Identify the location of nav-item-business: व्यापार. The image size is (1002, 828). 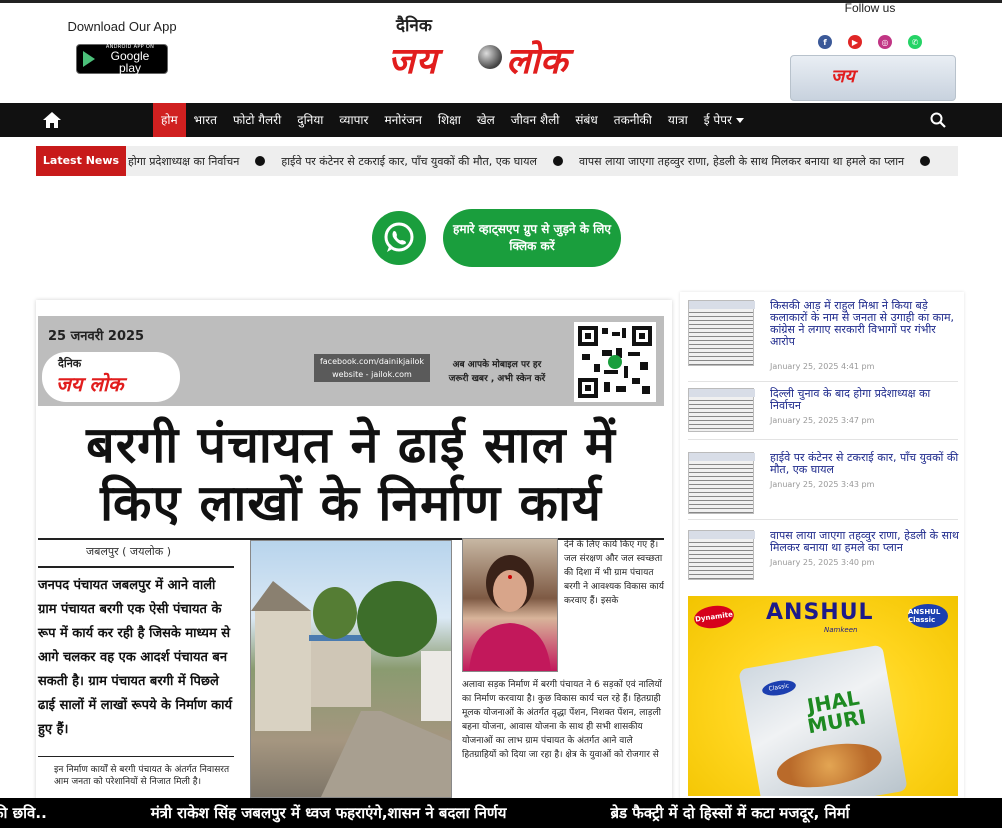
(353, 120).